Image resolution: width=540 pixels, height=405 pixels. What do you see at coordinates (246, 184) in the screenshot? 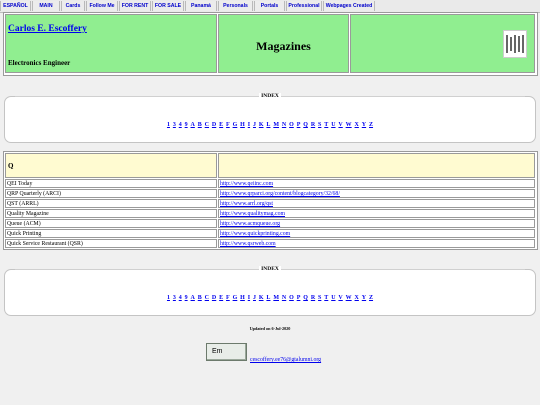
I see `magazine-link: http://www.qeiinc.com` at bounding box center [246, 184].